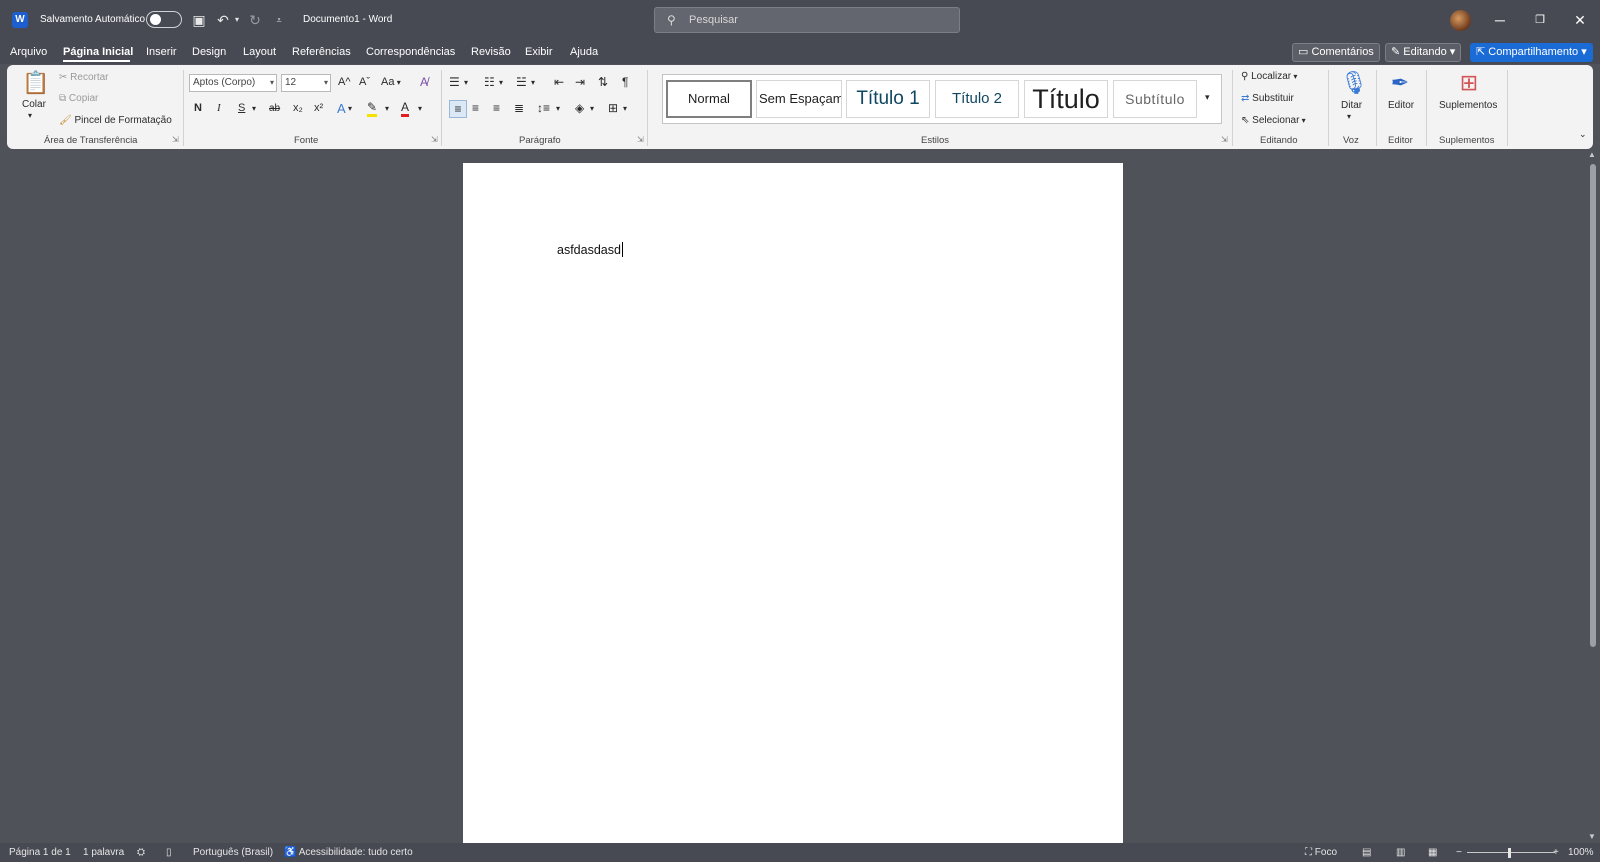 The width and height of the screenshot is (1600, 862). Describe the element at coordinates (405, 108) in the screenshot. I see `font-color-icon: A` at that location.